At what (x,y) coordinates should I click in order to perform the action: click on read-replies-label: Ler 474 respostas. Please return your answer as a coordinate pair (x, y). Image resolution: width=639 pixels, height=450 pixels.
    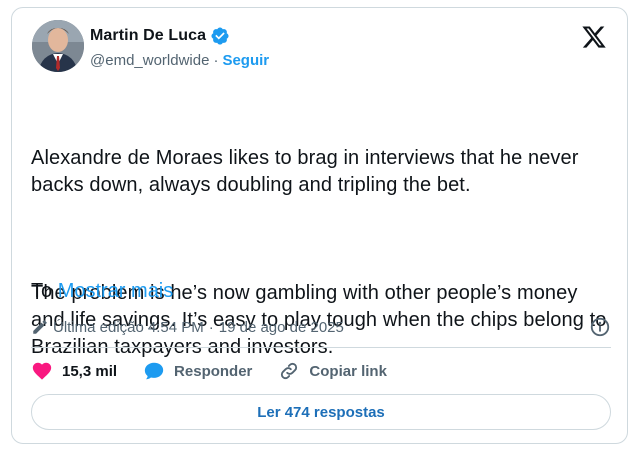
    Looking at the image, I should click on (321, 412).